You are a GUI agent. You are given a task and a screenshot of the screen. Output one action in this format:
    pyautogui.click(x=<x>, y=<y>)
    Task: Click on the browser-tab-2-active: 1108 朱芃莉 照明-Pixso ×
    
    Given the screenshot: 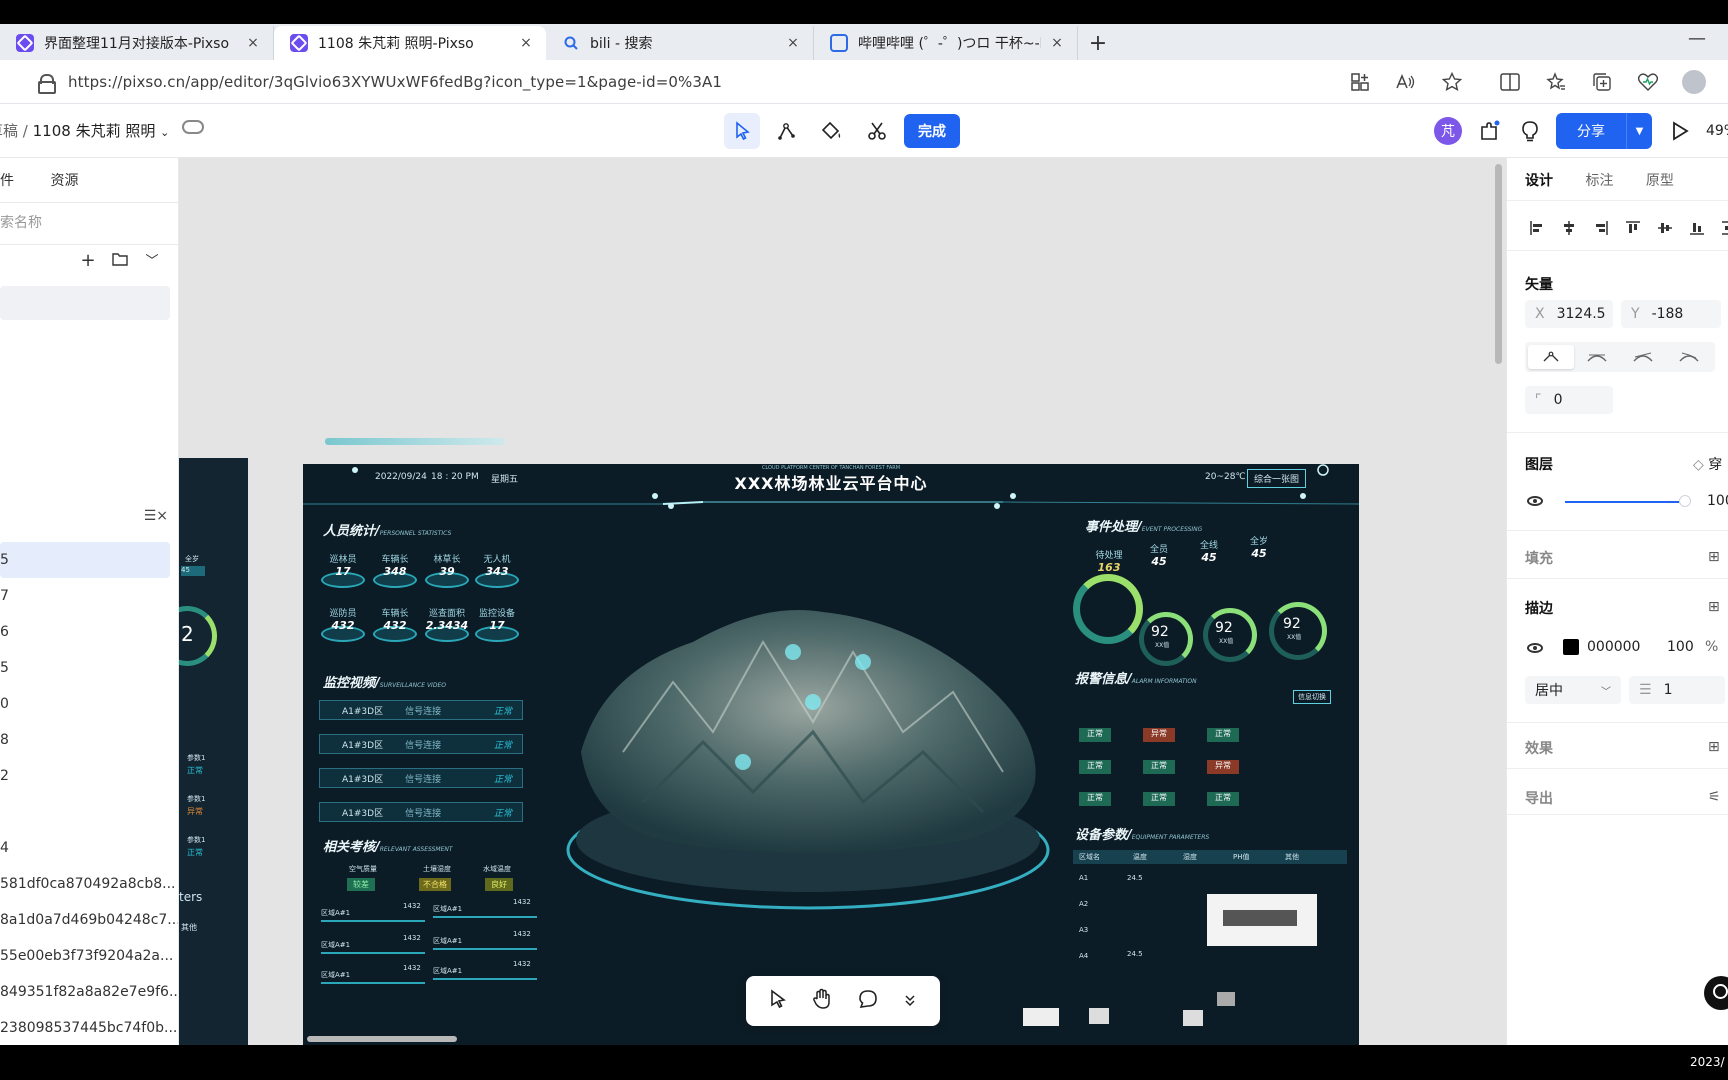 What is the action you would take?
    pyautogui.click(x=410, y=43)
    